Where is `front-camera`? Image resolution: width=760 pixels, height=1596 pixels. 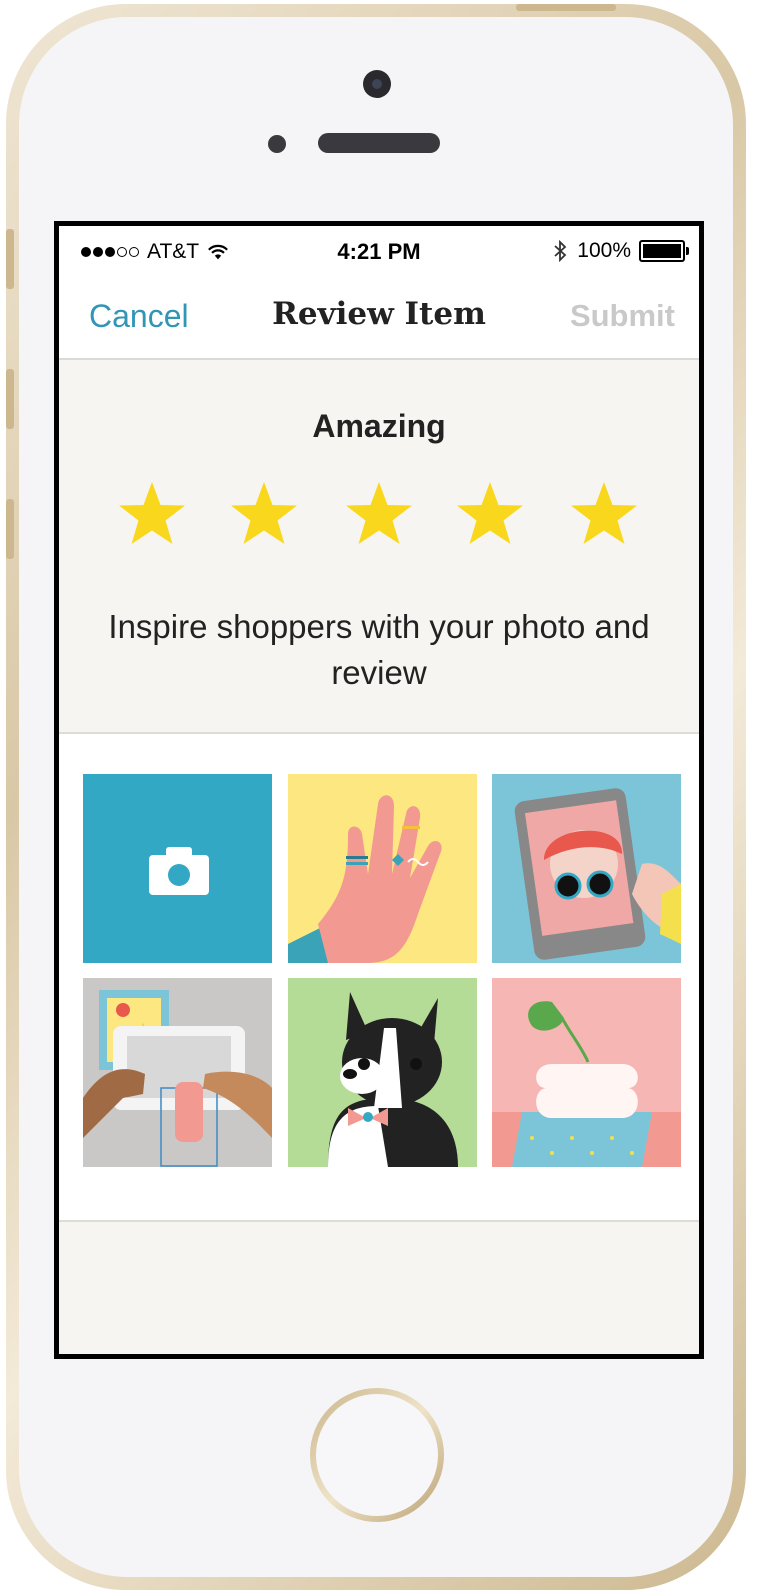 front-camera is located at coordinates (377, 84).